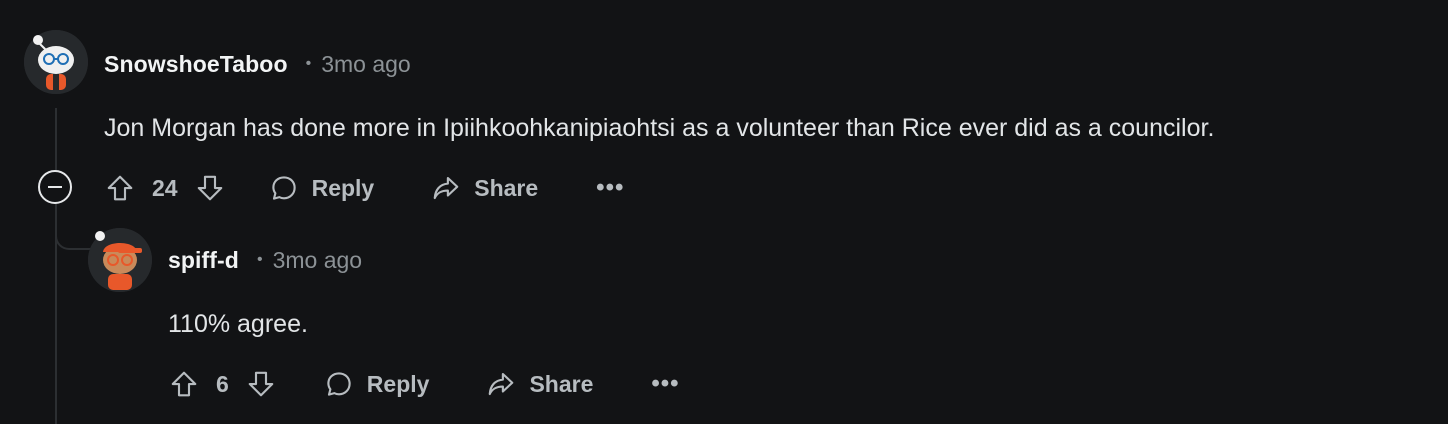  I want to click on comment-actions: 6 Reply Share •••, so click(424, 384).